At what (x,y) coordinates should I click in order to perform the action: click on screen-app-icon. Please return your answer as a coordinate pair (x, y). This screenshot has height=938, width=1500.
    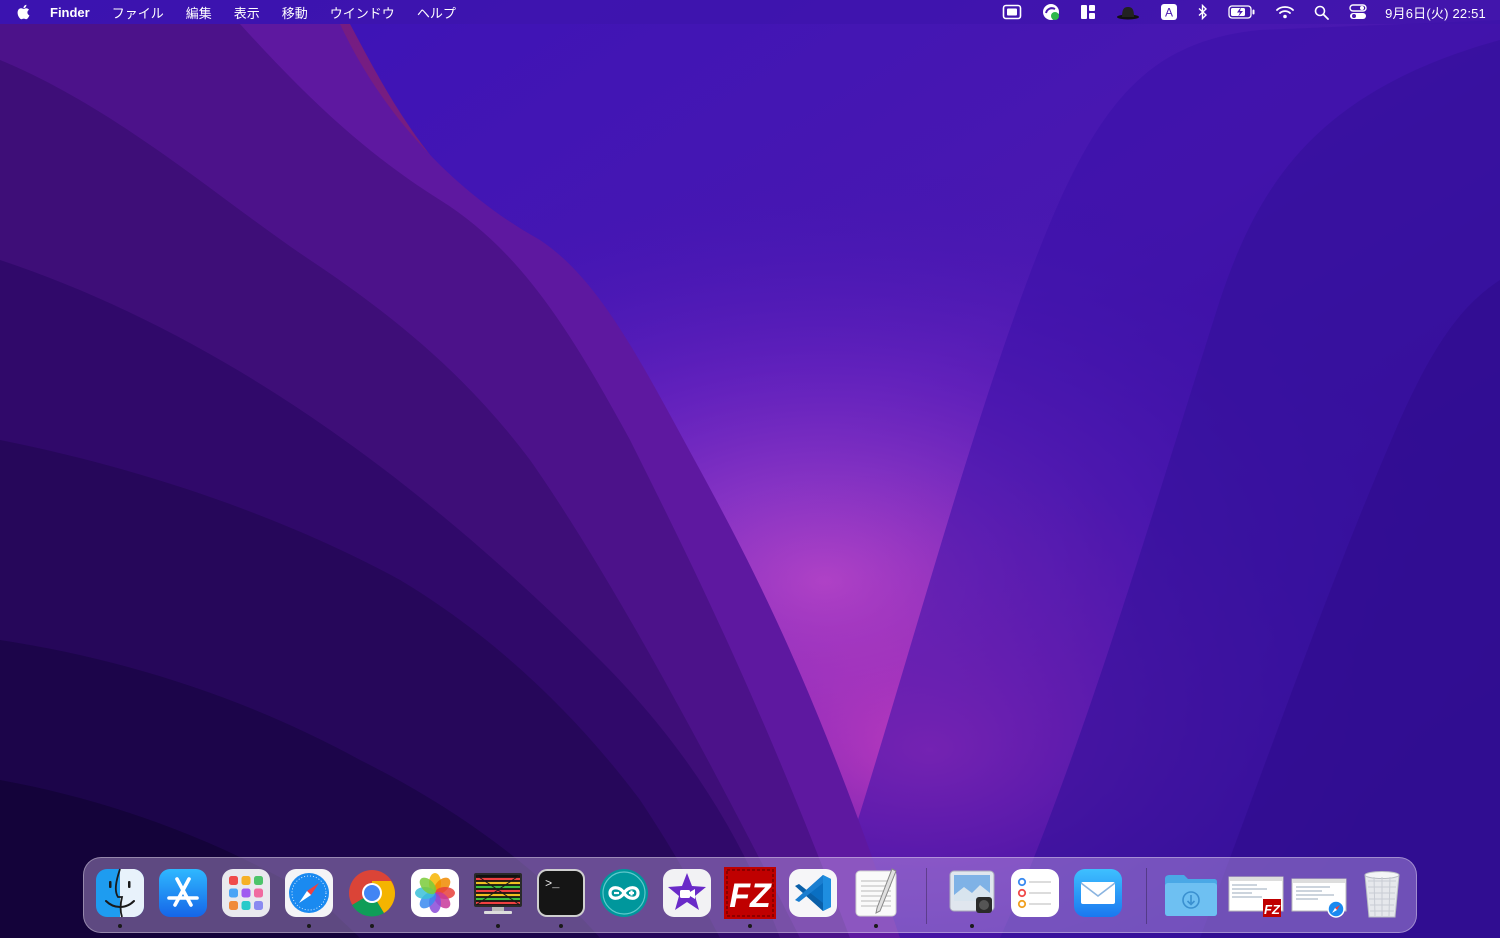
    Looking at the image, I should click on (498, 897).